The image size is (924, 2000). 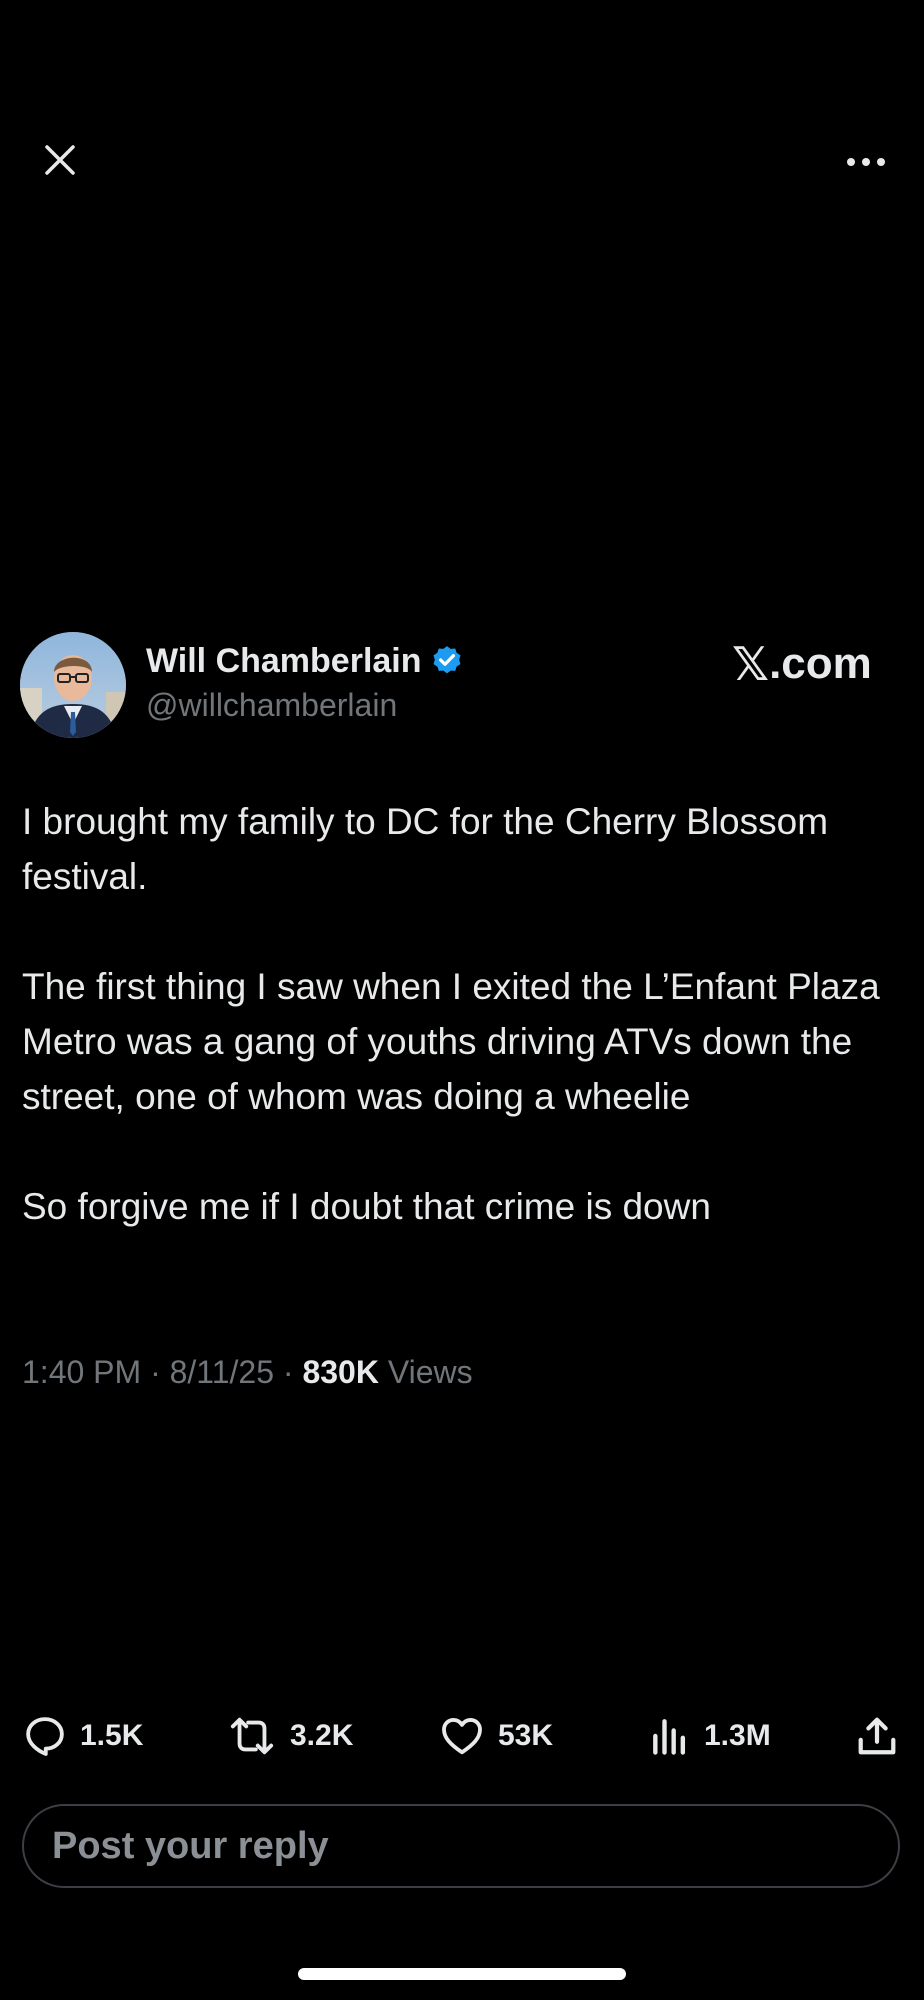 I want to click on more-icon, so click(x=866, y=162).